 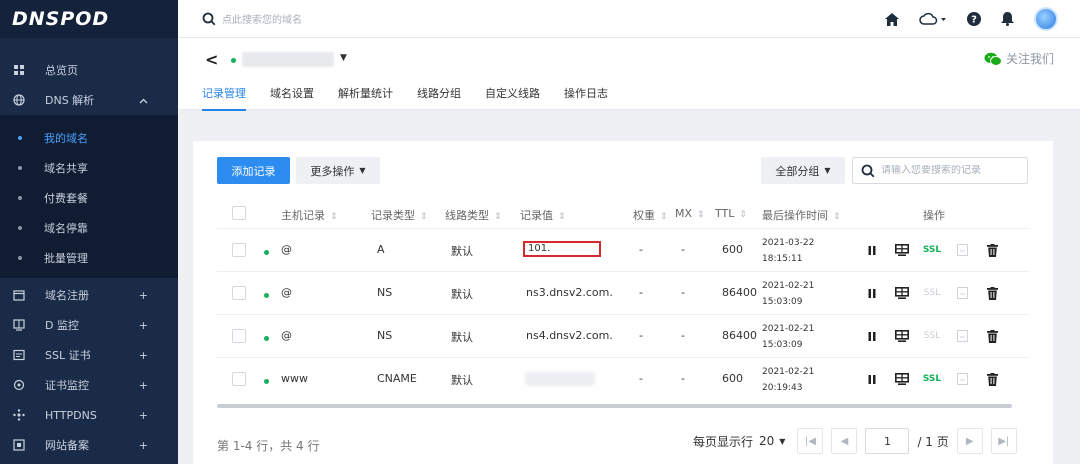 What do you see at coordinates (381, 249) in the screenshot?
I see `type-cell: A` at bounding box center [381, 249].